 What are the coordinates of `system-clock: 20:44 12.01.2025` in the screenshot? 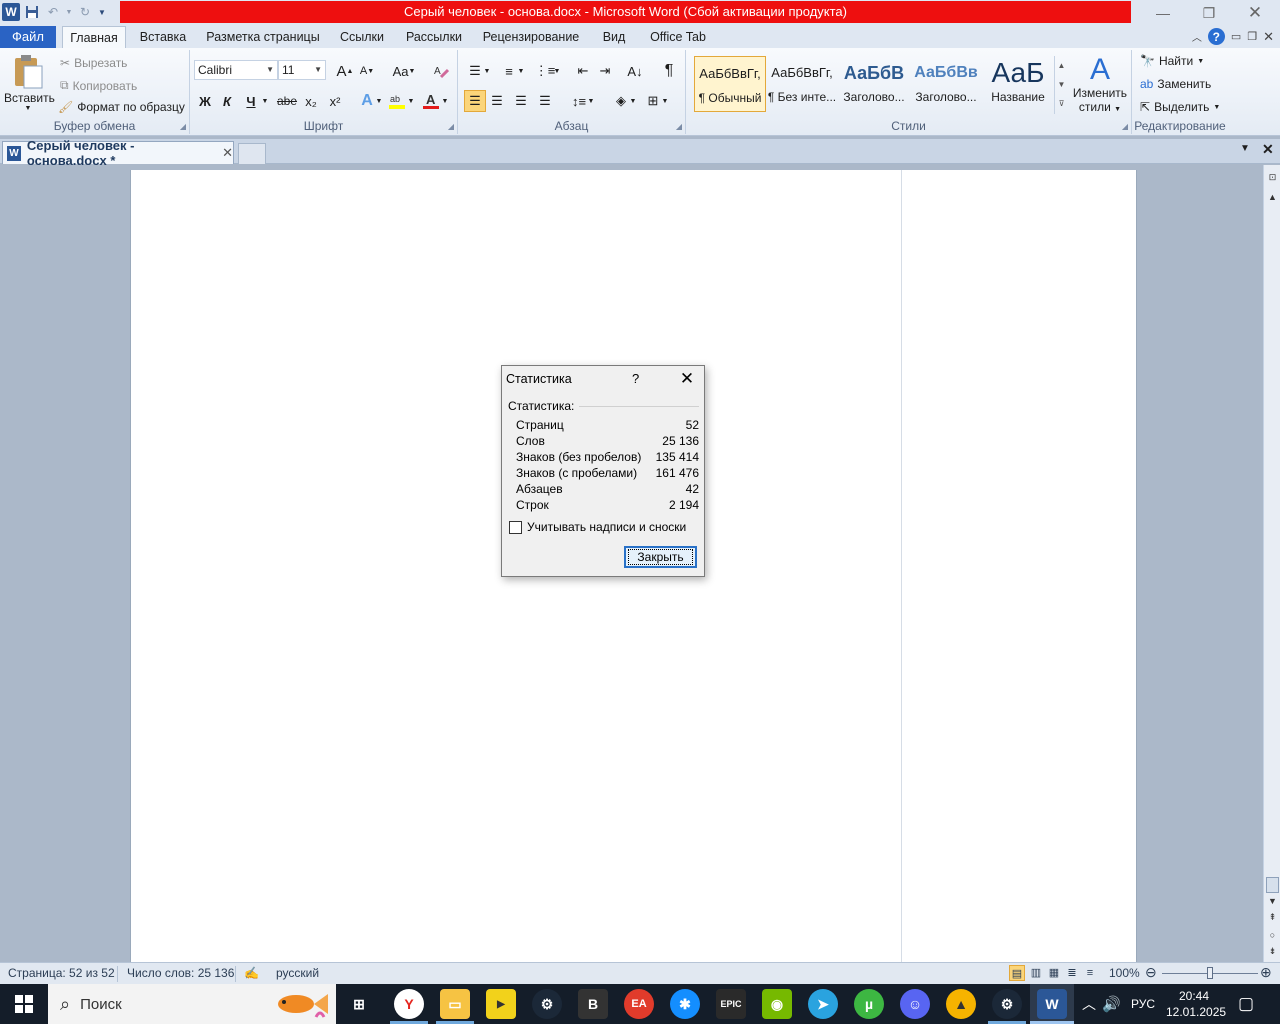 It's located at (1196, 1004).